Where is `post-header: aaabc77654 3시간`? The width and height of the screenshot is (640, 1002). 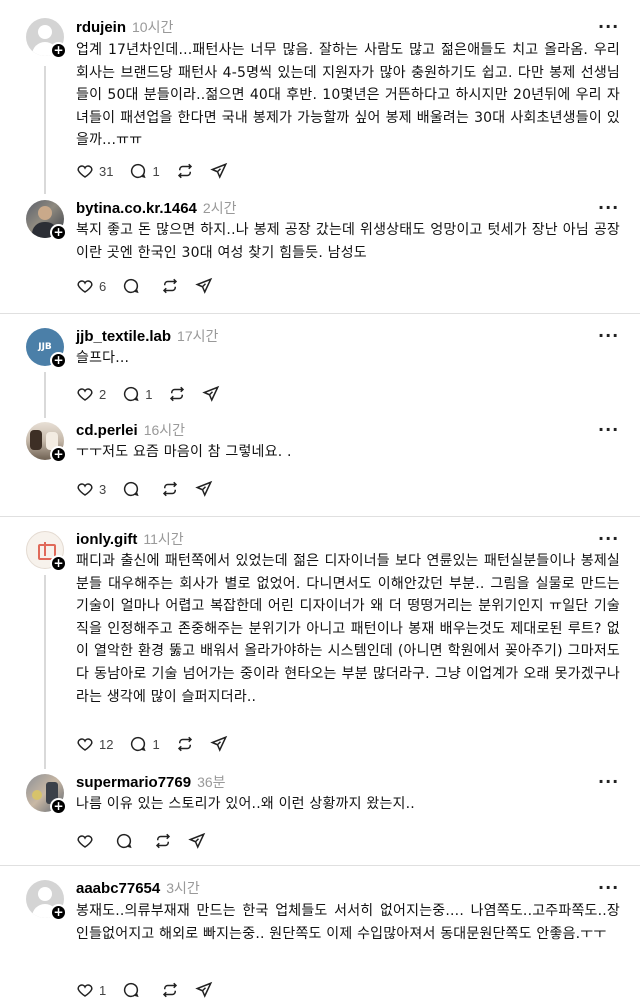
post-header: aaabc77654 3시간 is located at coordinates (138, 888).